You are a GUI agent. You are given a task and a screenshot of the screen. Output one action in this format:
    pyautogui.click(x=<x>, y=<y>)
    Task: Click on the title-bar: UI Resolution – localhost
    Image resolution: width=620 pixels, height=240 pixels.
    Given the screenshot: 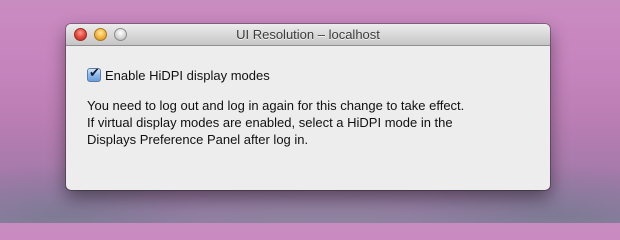 What is the action you would take?
    pyautogui.click(x=308, y=35)
    